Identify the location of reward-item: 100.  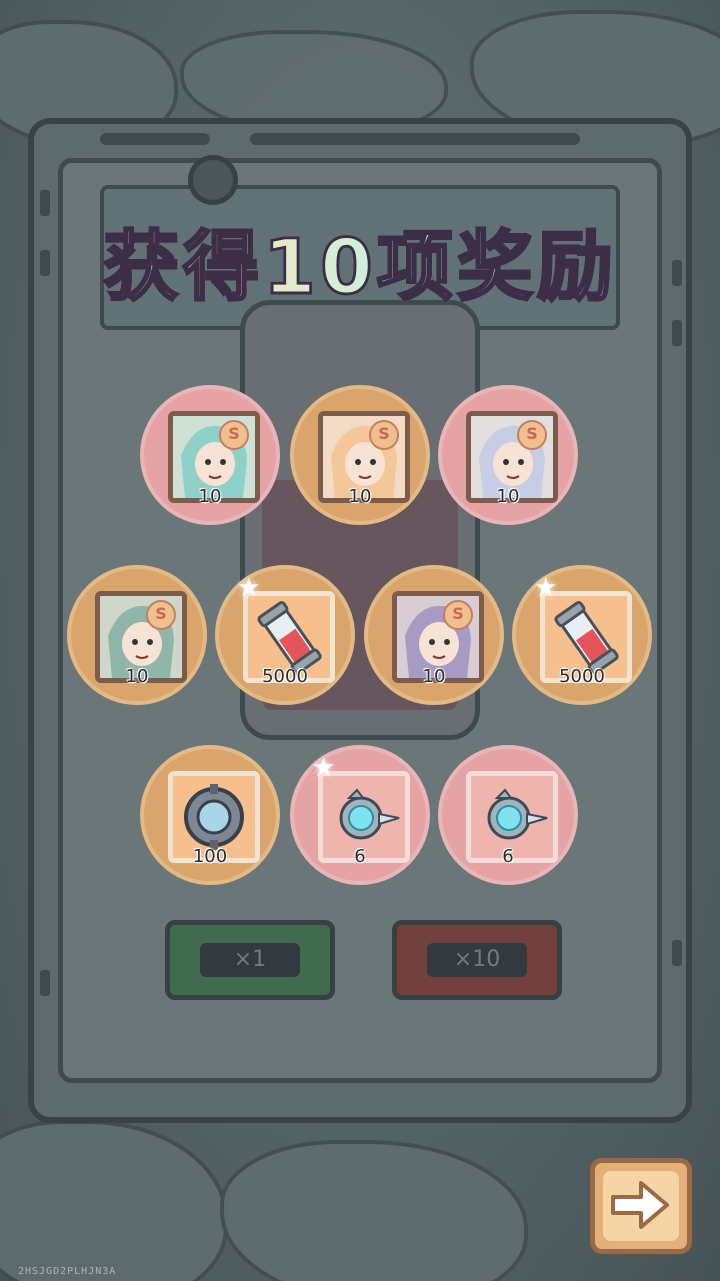
(210, 815).